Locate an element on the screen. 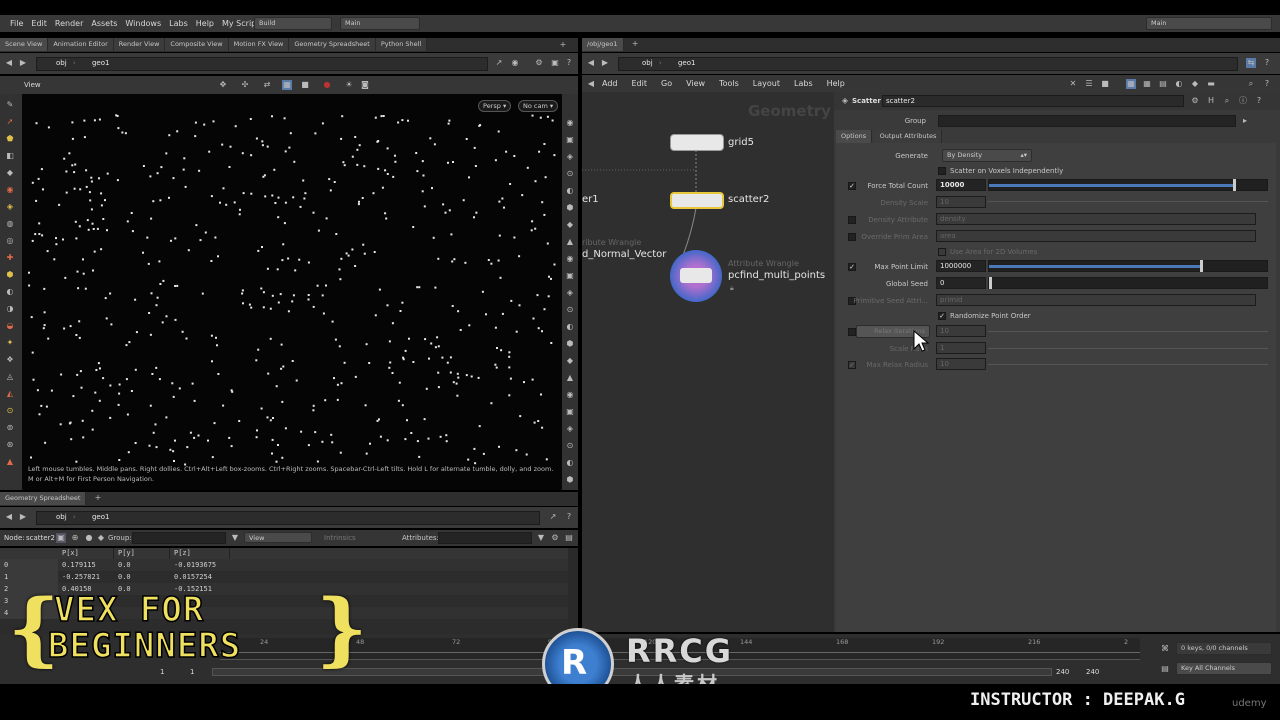  theme-icon: ▬ is located at coordinates (1211, 84).